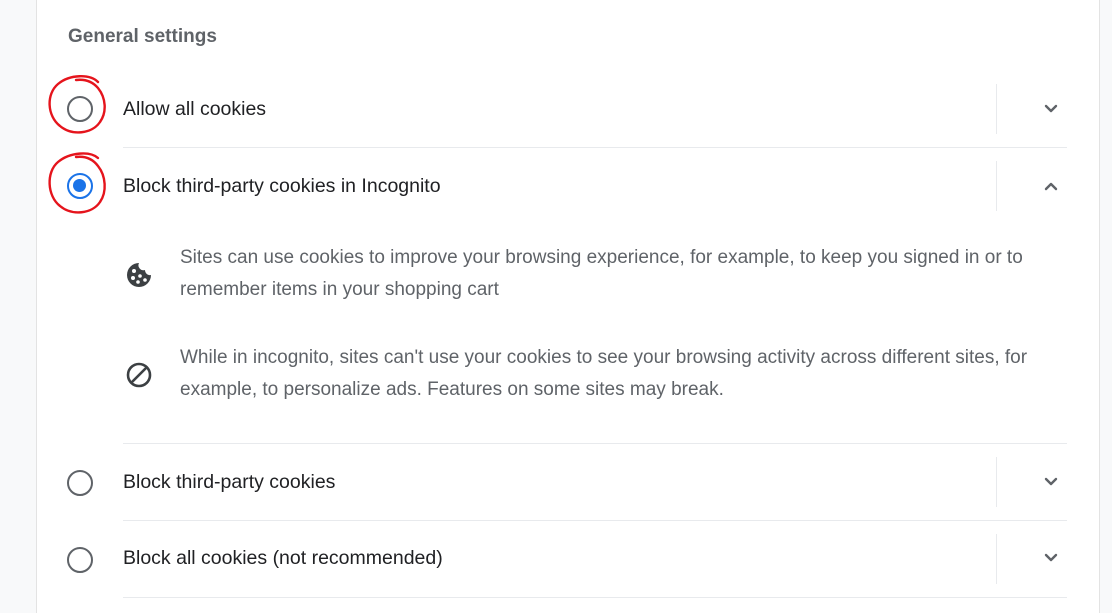  What do you see at coordinates (1051, 186) in the screenshot?
I see `chevron-up-icon` at bounding box center [1051, 186].